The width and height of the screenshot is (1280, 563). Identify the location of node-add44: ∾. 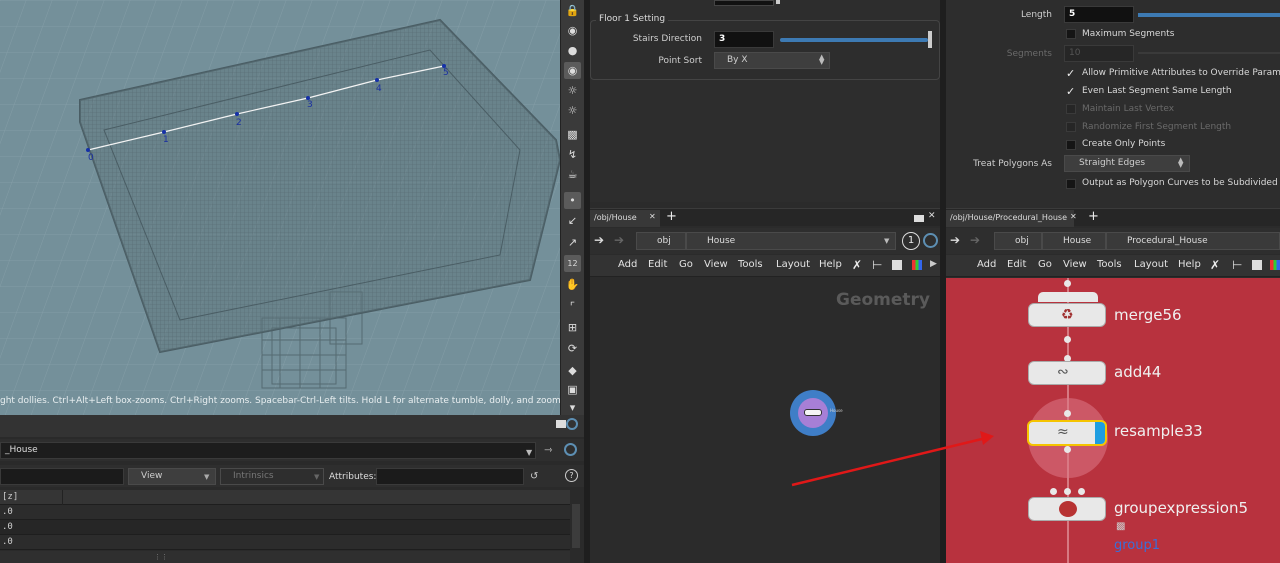
(1067, 373).